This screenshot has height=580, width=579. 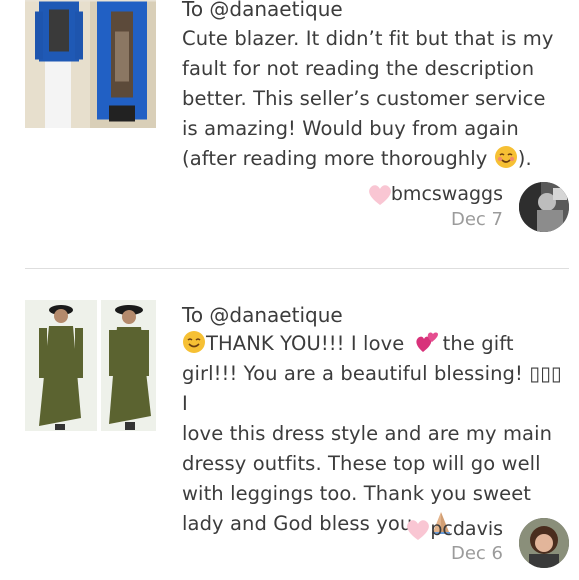 I want to click on comment-line: THANK YOU!!! I love the gift, so click(x=374, y=344).